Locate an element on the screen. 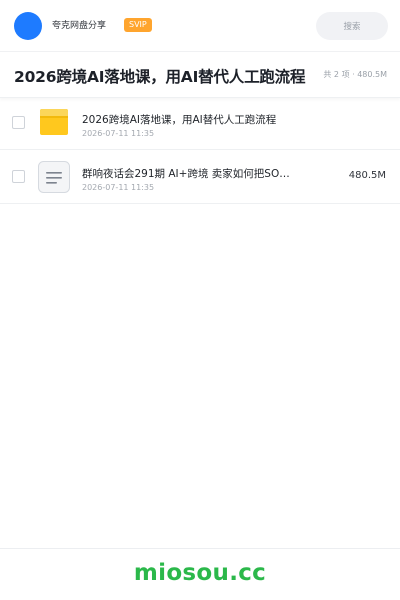 The image size is (400, 600). folder-icon is located at coordinates (54, 122).